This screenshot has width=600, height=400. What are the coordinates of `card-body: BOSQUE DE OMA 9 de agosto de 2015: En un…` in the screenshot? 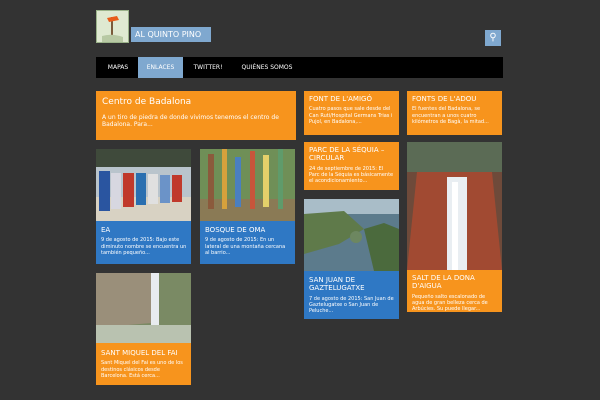 It's located at (248, 241).